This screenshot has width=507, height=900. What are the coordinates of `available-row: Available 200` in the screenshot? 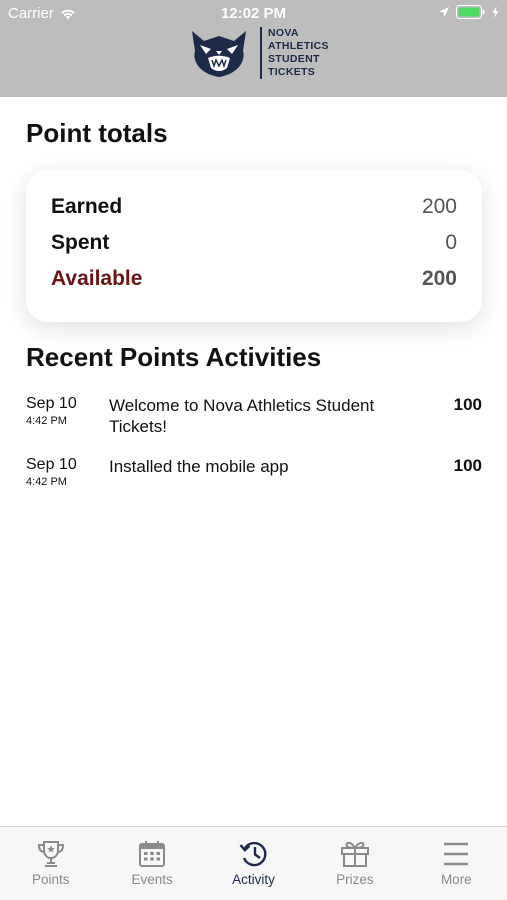 It's located at (254, 282).